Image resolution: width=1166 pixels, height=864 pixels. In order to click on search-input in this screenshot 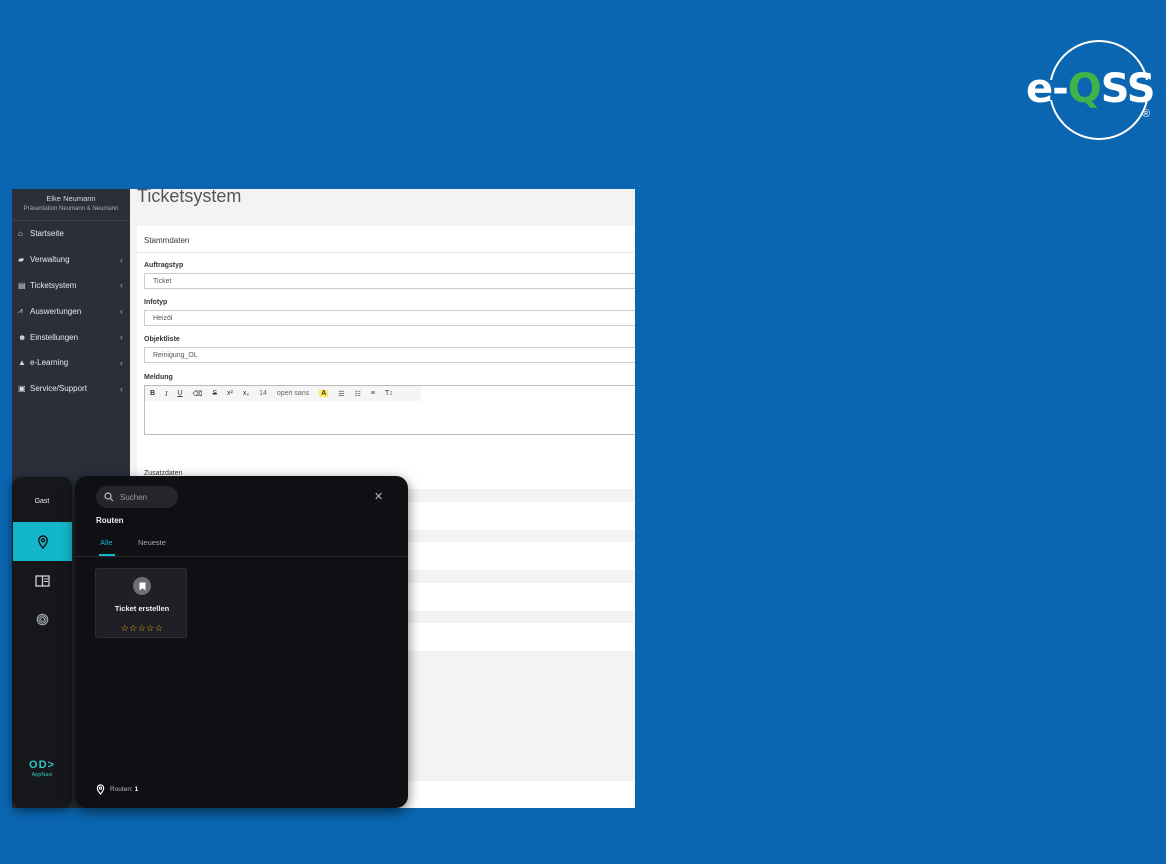, I will do `click(148, 497)`.